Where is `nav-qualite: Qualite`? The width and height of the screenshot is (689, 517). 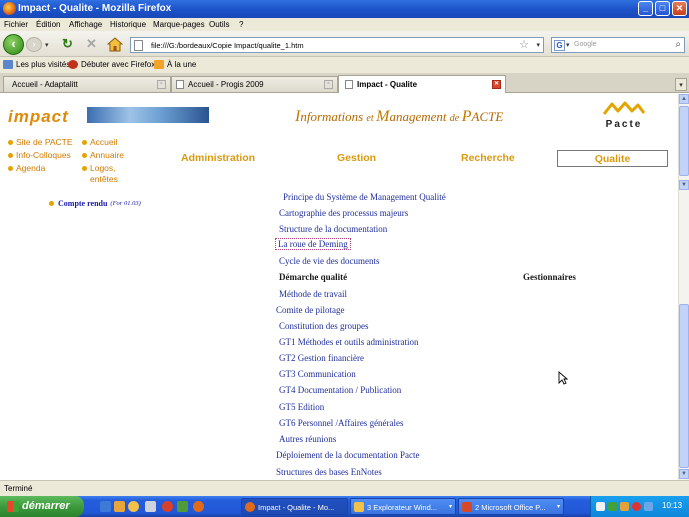
nav-qualite: Qualite is located at coordinates (612, 158).